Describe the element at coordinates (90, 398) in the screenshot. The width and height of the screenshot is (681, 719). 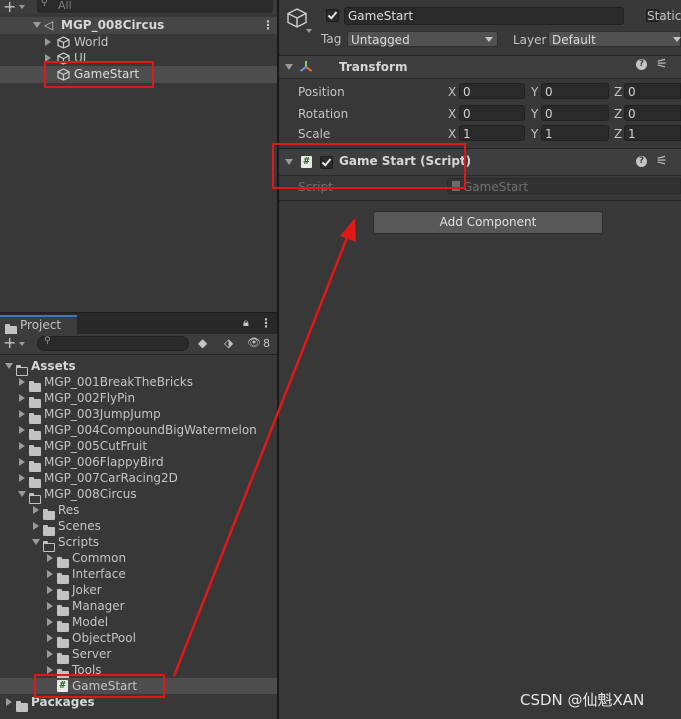
I see `project-item-label: MGP_002FlyPin` at that location.